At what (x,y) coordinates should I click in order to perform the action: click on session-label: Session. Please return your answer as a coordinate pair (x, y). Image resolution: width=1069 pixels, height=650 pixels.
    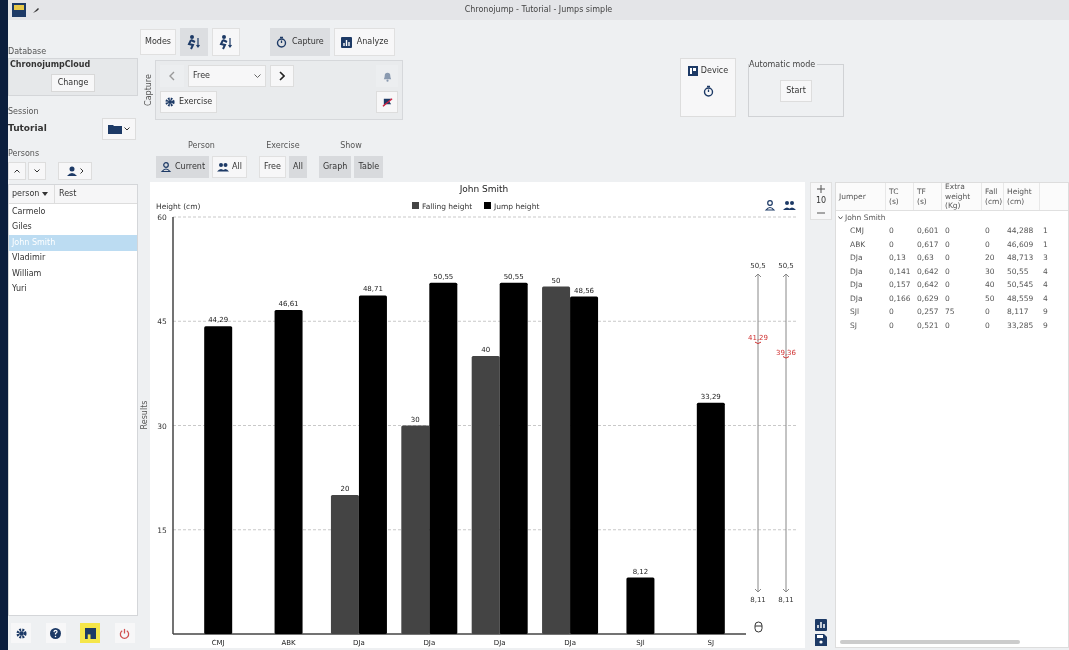
    Looking at the image, I should click on (24, 112).